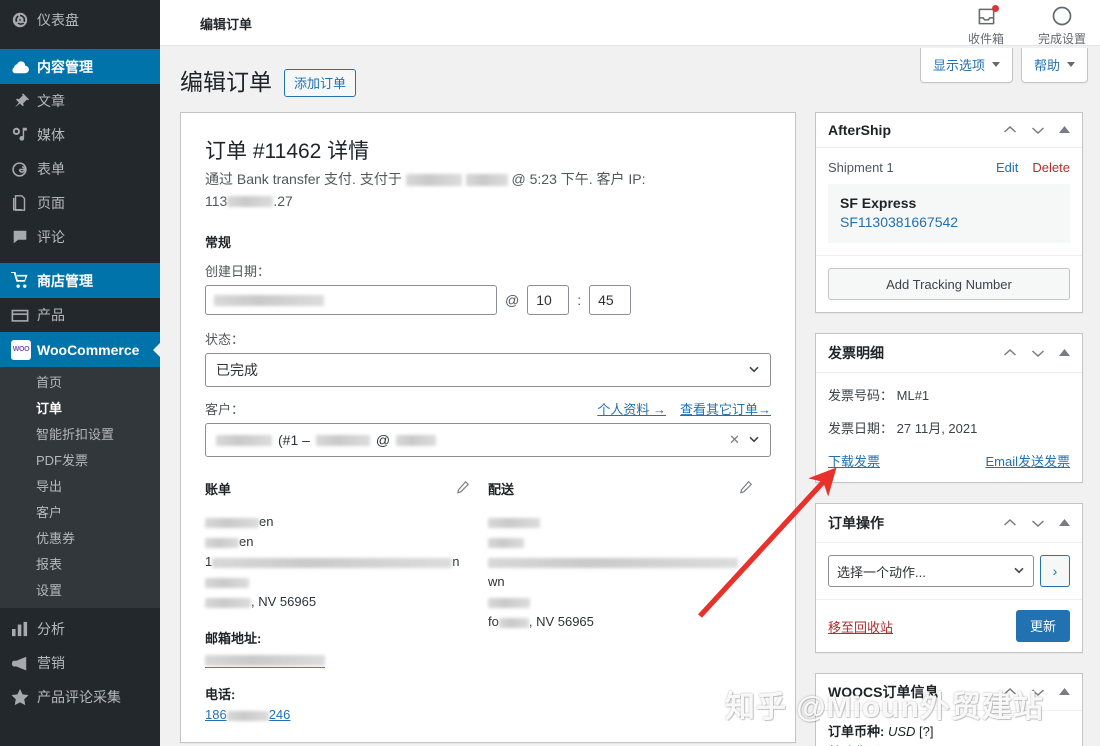 This screenshot has height=746, width=1100. What do you see at coordinates (488, 440) in the screenshot?
I see `customer-select: (#1 – @ ✕` at bounding box center [488, 440].